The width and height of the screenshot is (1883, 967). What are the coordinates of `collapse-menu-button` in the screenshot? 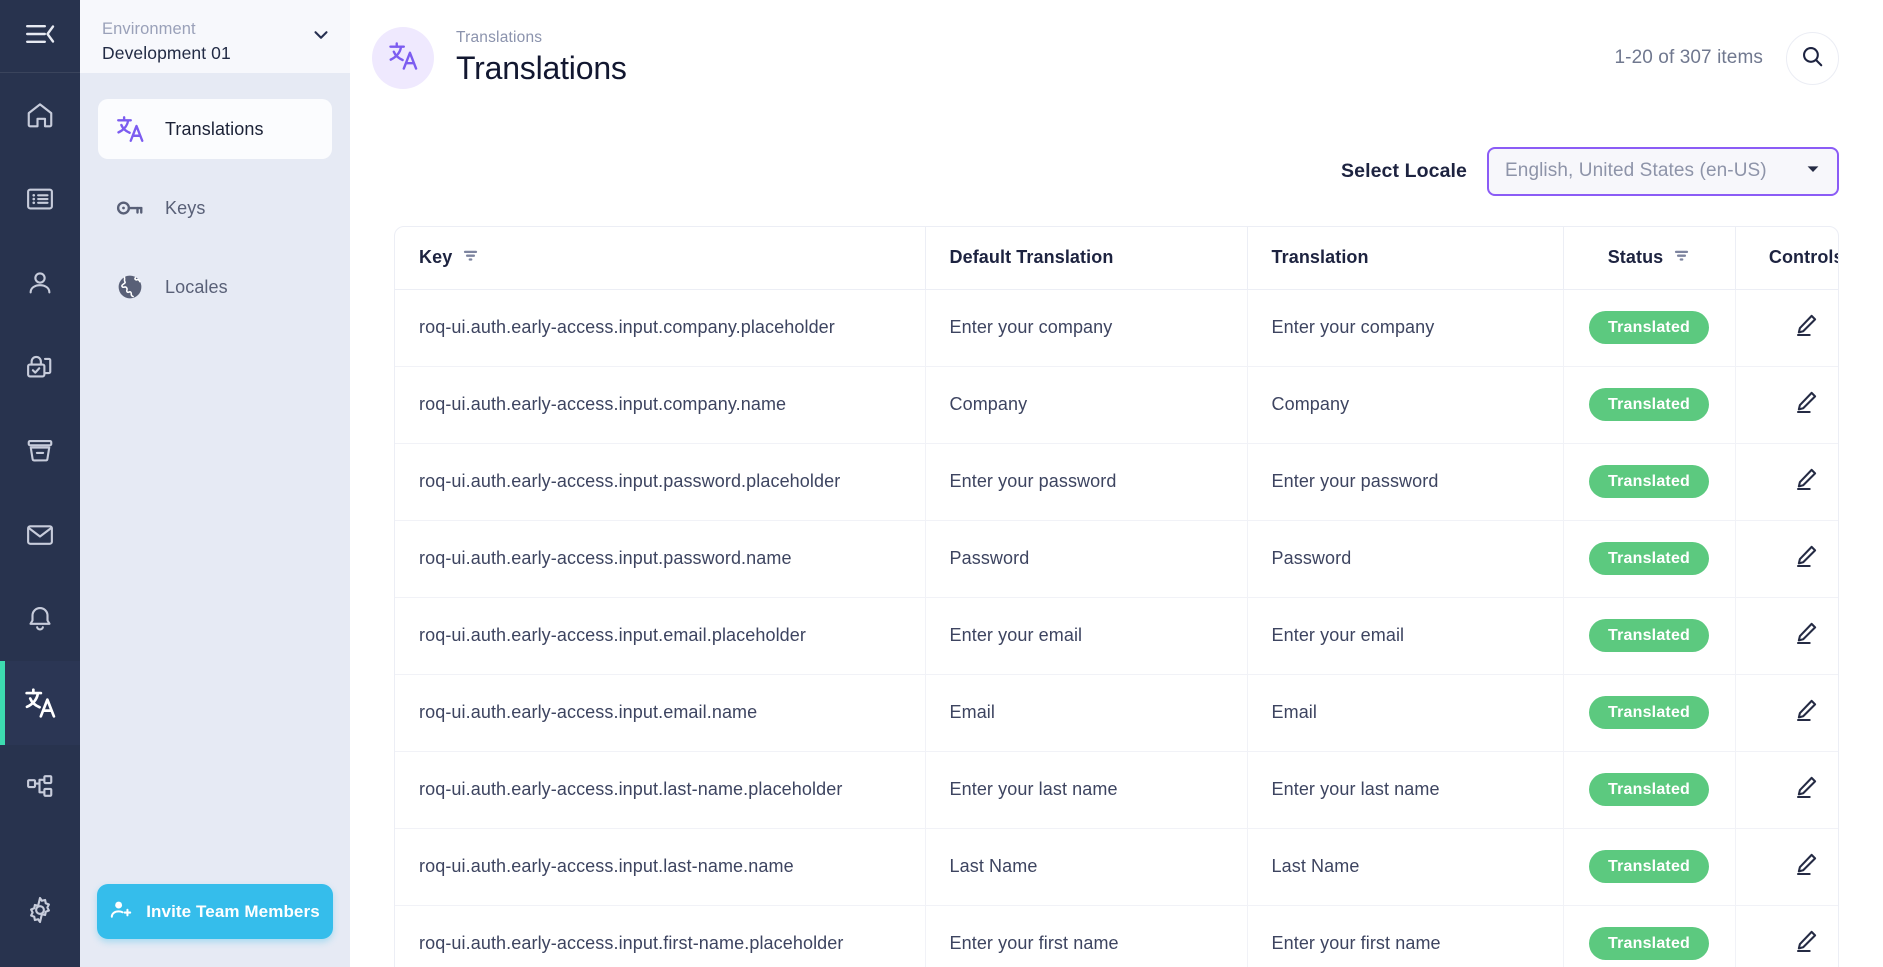 It's located at (40, 36).